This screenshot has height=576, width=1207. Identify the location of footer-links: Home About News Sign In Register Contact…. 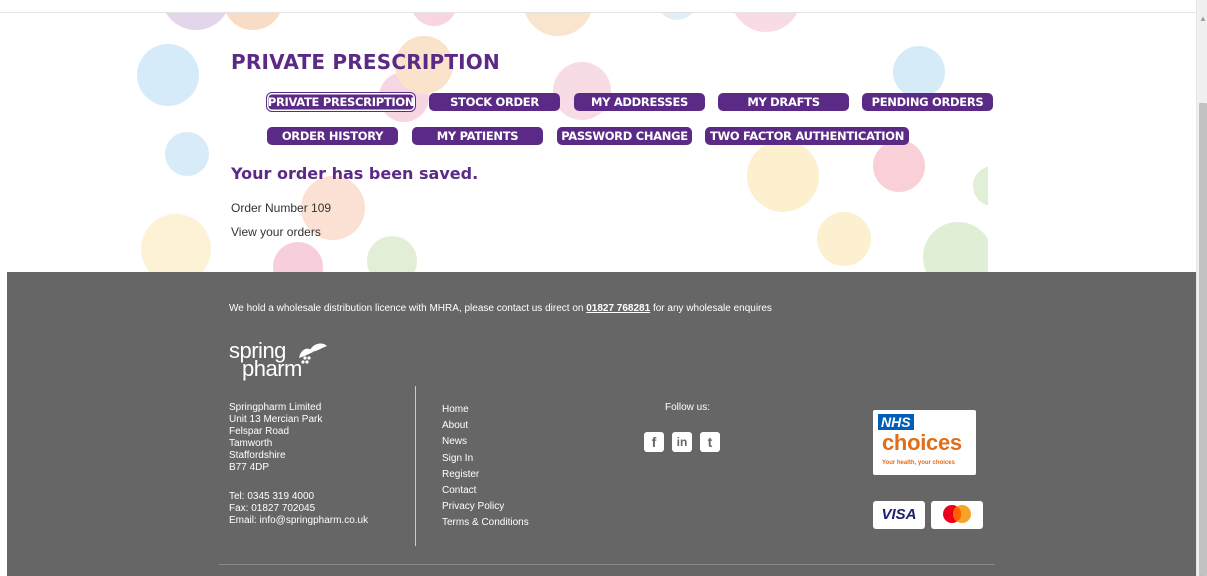
(485, 467).